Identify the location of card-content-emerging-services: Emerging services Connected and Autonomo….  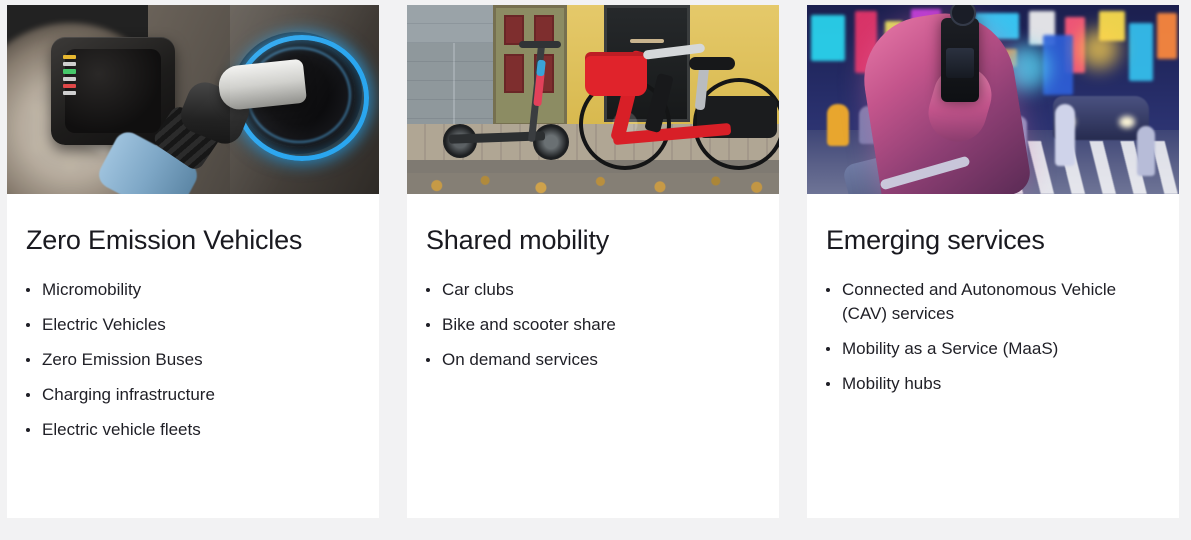
(993, 300).